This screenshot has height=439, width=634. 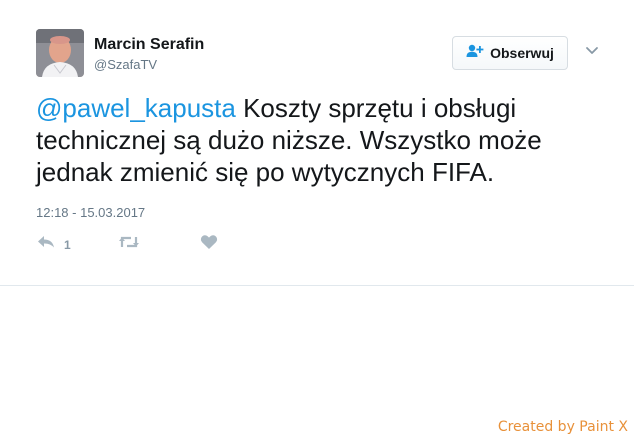 I want to click on like-icon, so click(x=209, y=244).